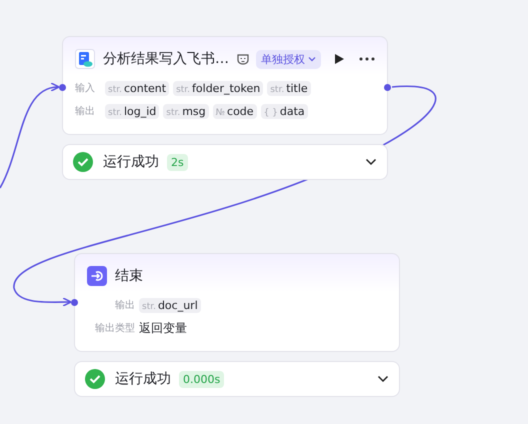 The width and height of the screenshot is (528, 424). I want to click on mask-icon, so click(243, 59).